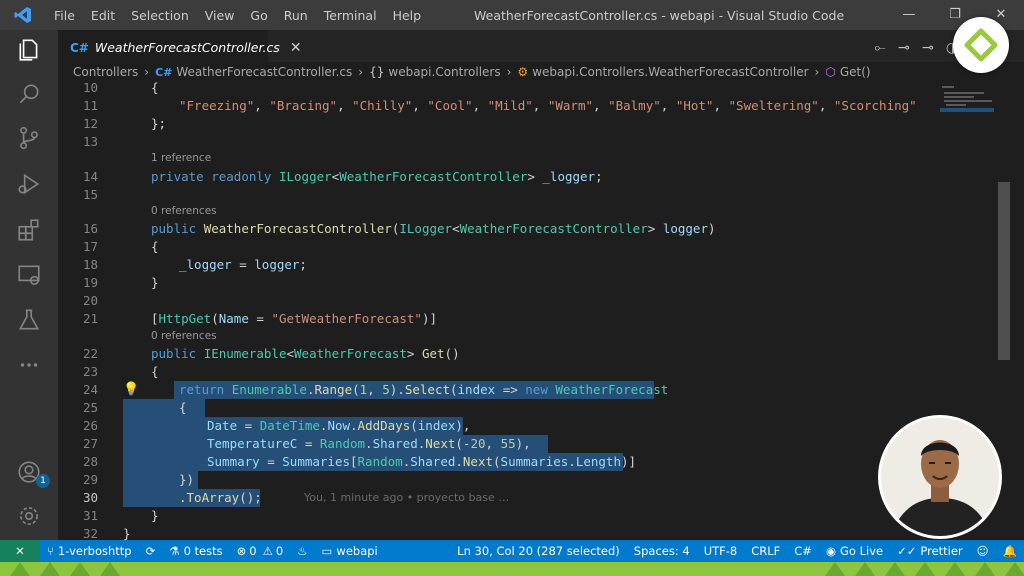  What do you see at coordinates (264, 72) in the screenshot?
I see `breadcrumb-file: WeatherForecastController.cs` at bounding box center [264, 72].